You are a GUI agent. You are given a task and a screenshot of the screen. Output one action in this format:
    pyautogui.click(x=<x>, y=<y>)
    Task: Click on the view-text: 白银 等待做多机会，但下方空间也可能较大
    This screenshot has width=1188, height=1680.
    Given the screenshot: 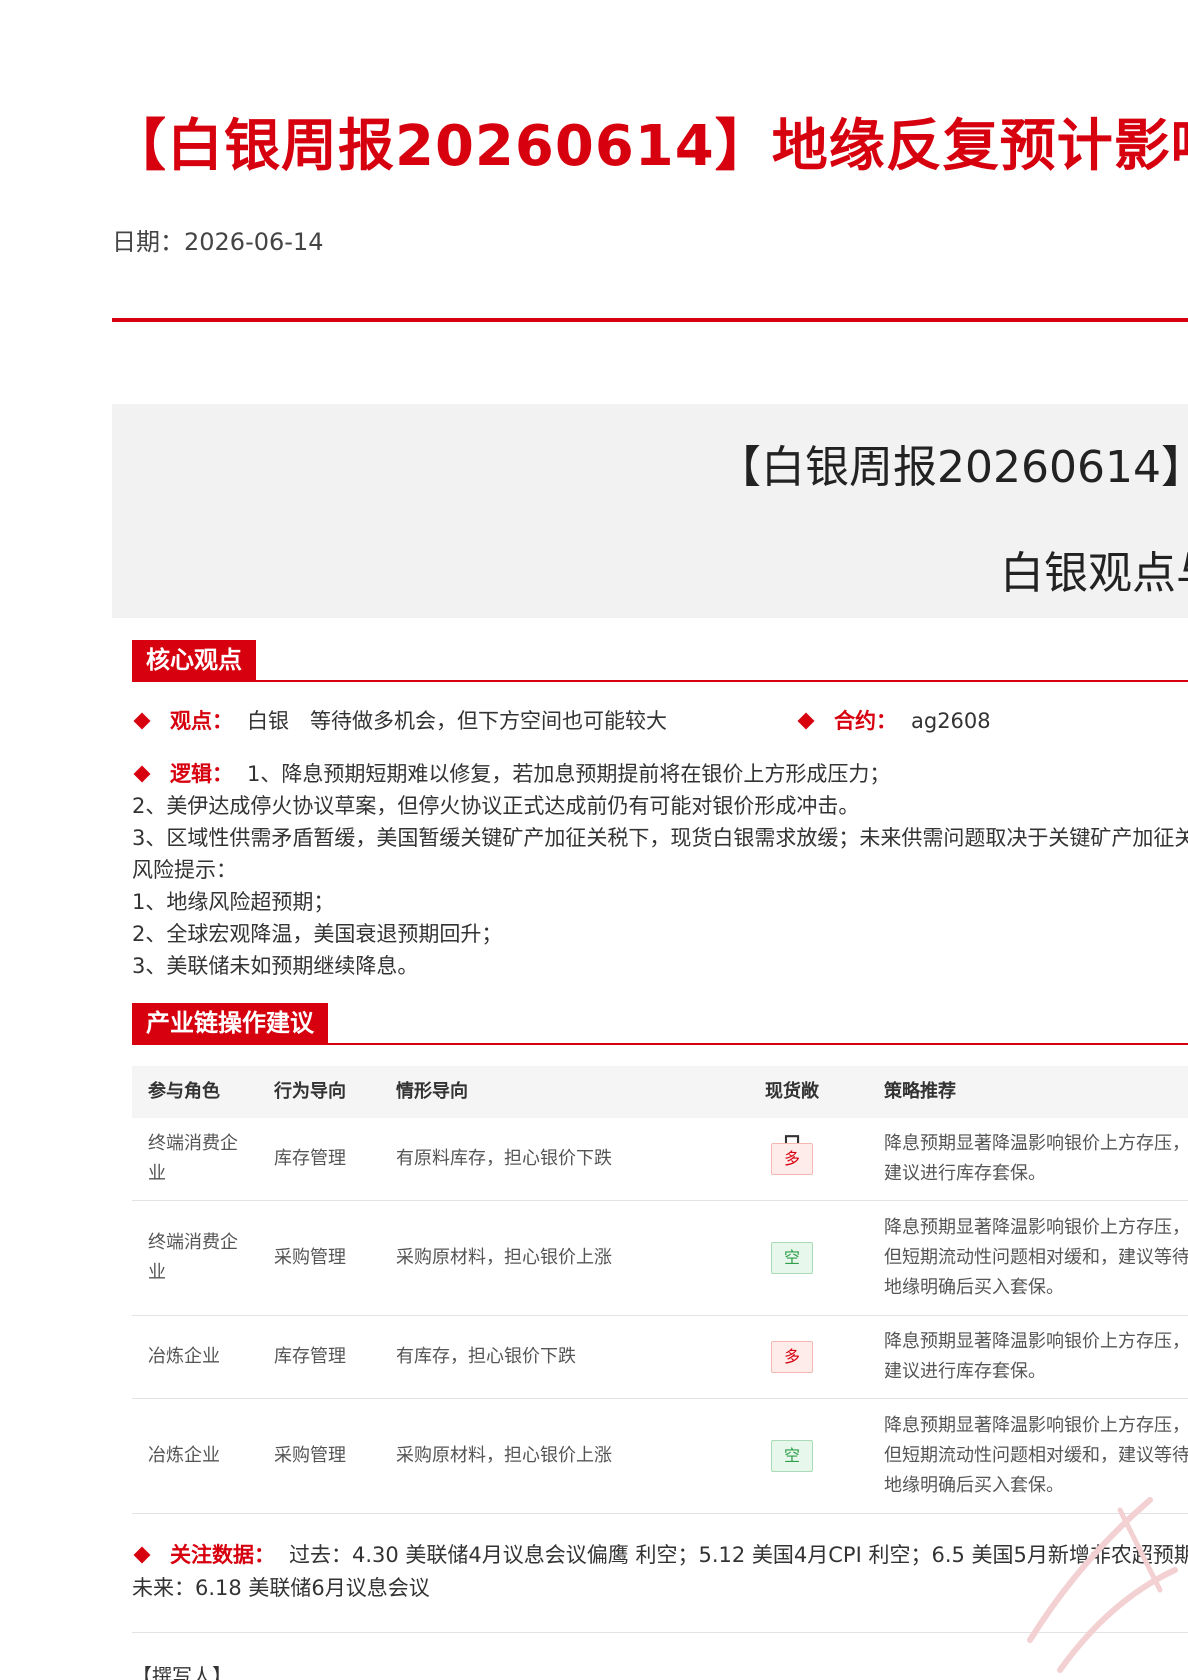 What is the action you would take?
    pyautogui.click(x=457, y=721)
    